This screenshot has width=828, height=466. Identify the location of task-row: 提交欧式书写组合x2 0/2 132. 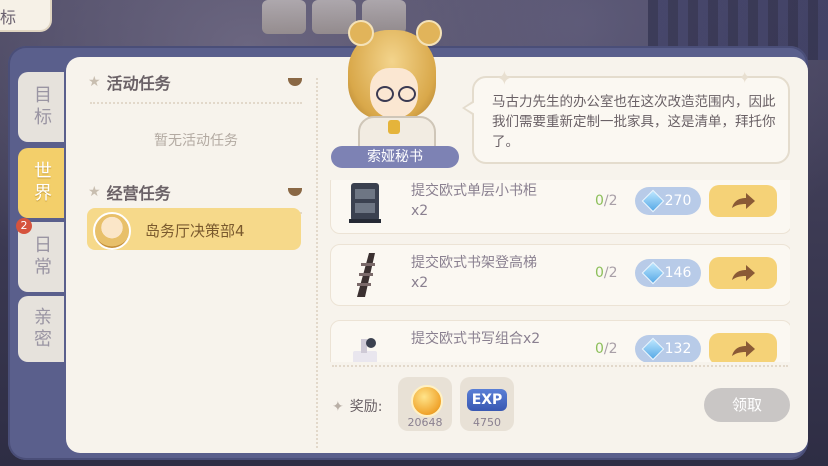
(560, 341).